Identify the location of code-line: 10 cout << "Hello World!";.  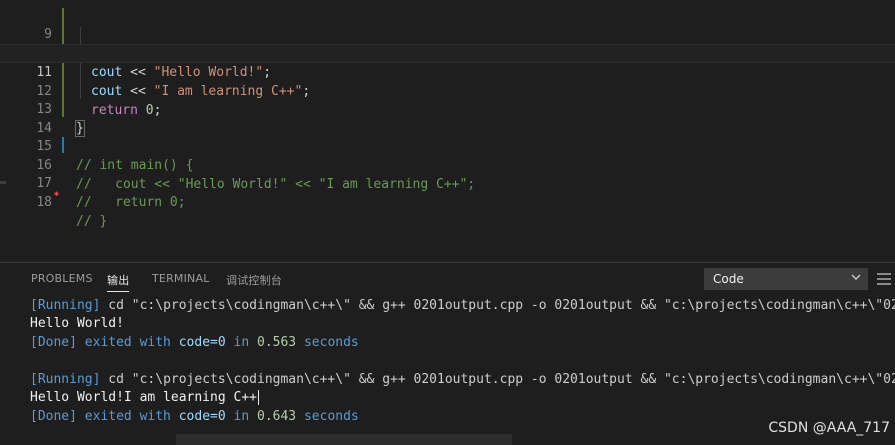
(447, 52).